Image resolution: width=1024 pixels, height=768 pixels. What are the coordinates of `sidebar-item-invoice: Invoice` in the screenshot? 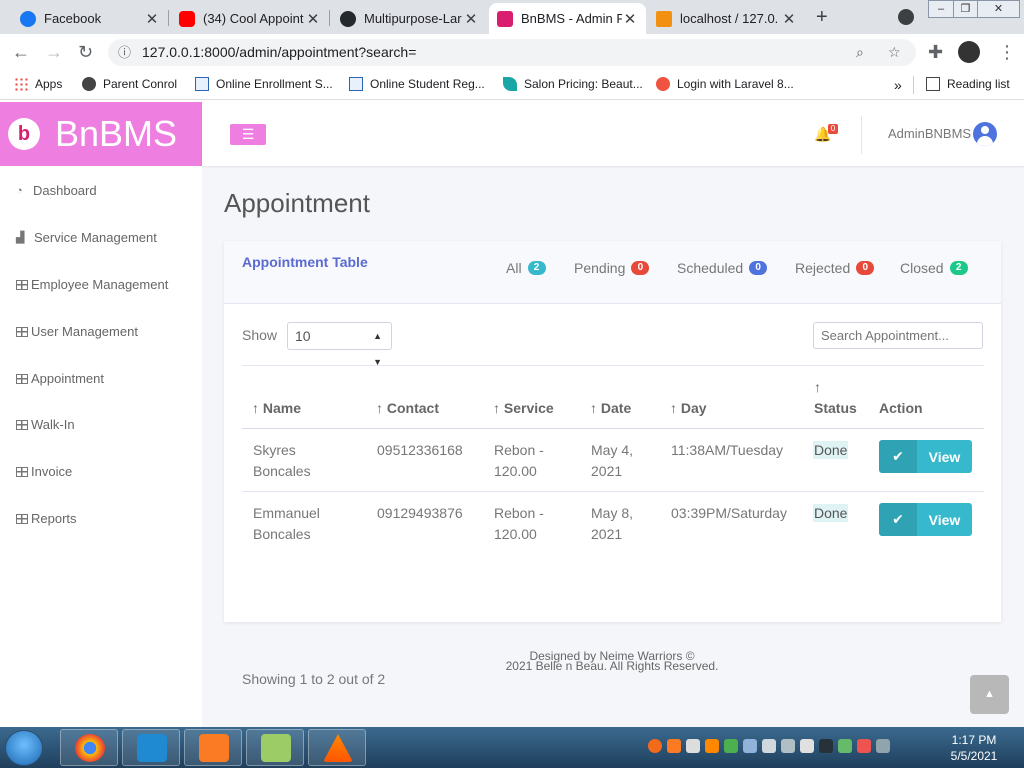 It's located at (44, 471).